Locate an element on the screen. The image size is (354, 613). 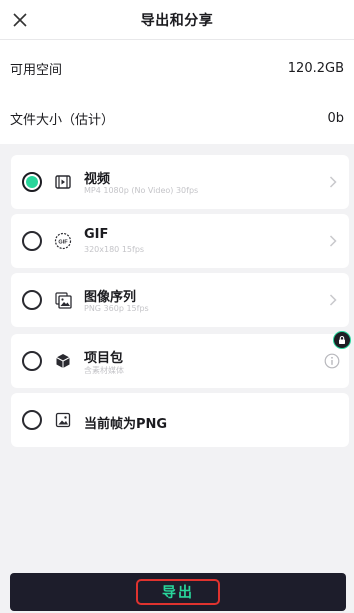
option-desc: 320x180 15fps is located at coordinates (114, 249).